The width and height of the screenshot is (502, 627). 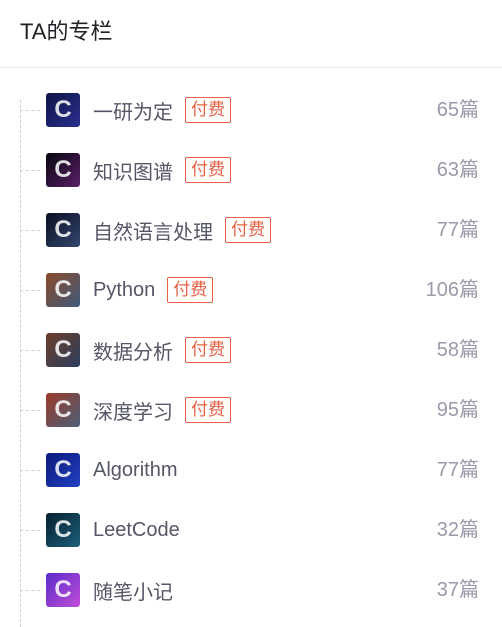 What do you see at coordinates (133, 350) in the screenshot?
I see `column-title-link: 数据分析` at bounding box center [133, 350].